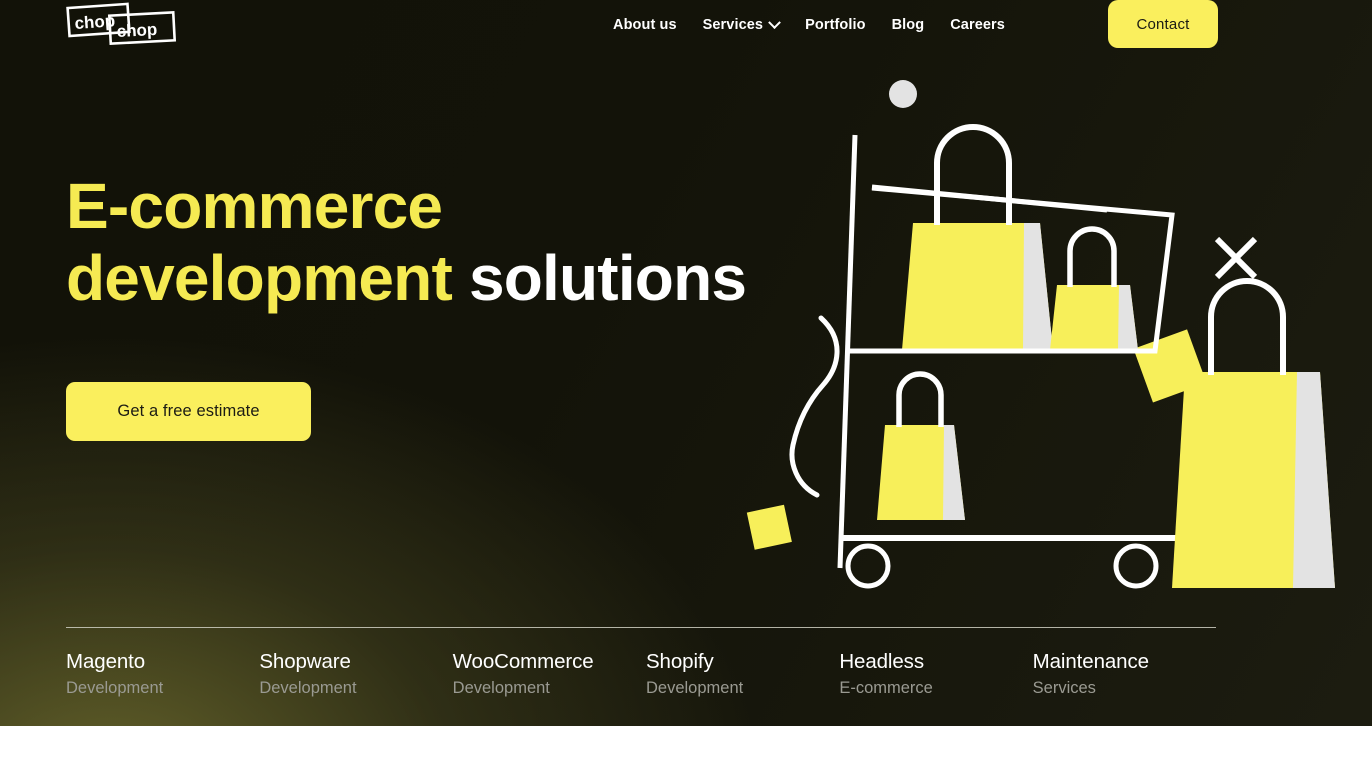 The width and height of the screenshot is (1372, 782). I want to click on nav-item-portfolio: Portfolio, so click(835, 25).